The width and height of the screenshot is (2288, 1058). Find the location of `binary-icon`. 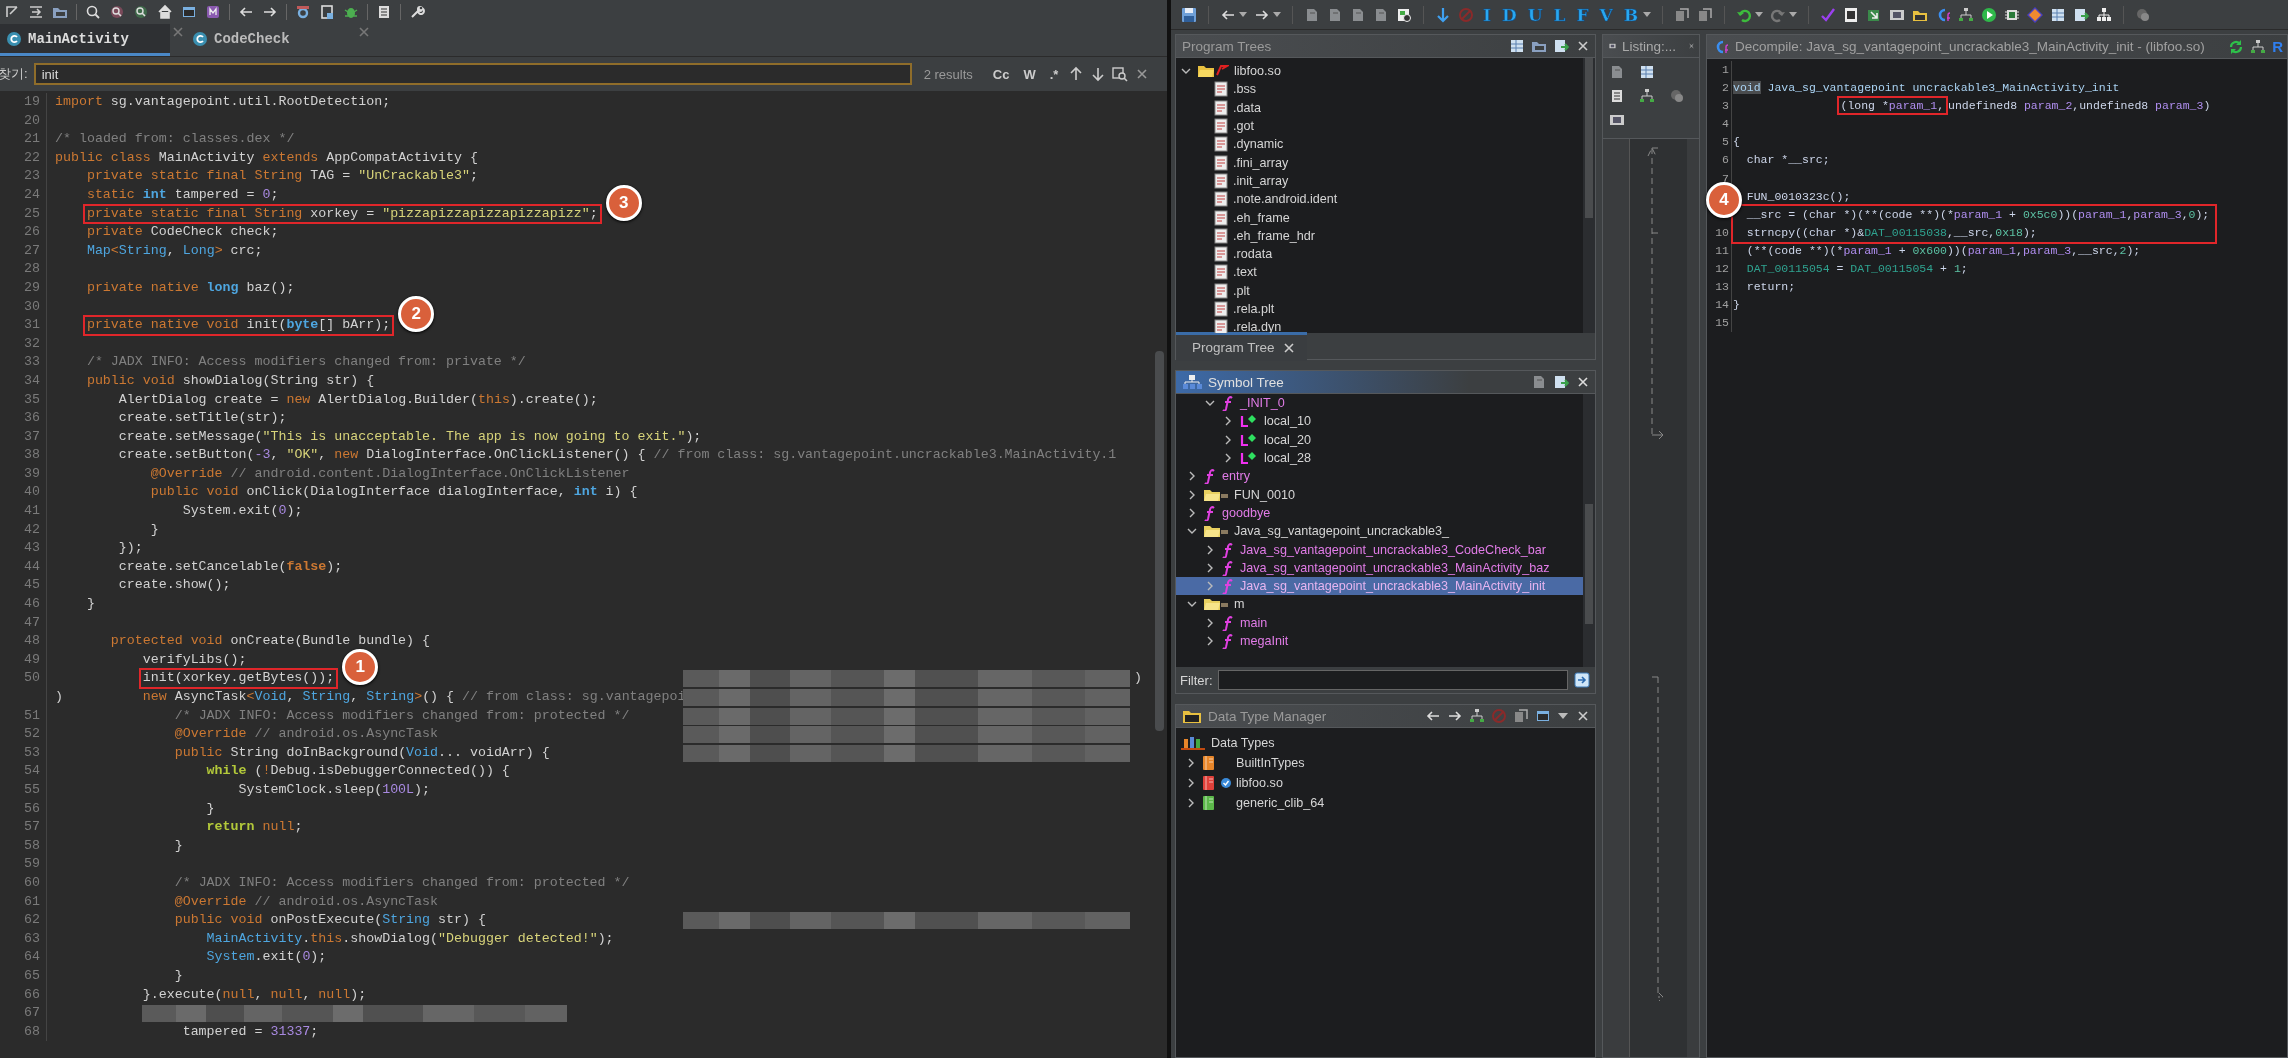

binary-icon is located at coordinates (1851, 14).